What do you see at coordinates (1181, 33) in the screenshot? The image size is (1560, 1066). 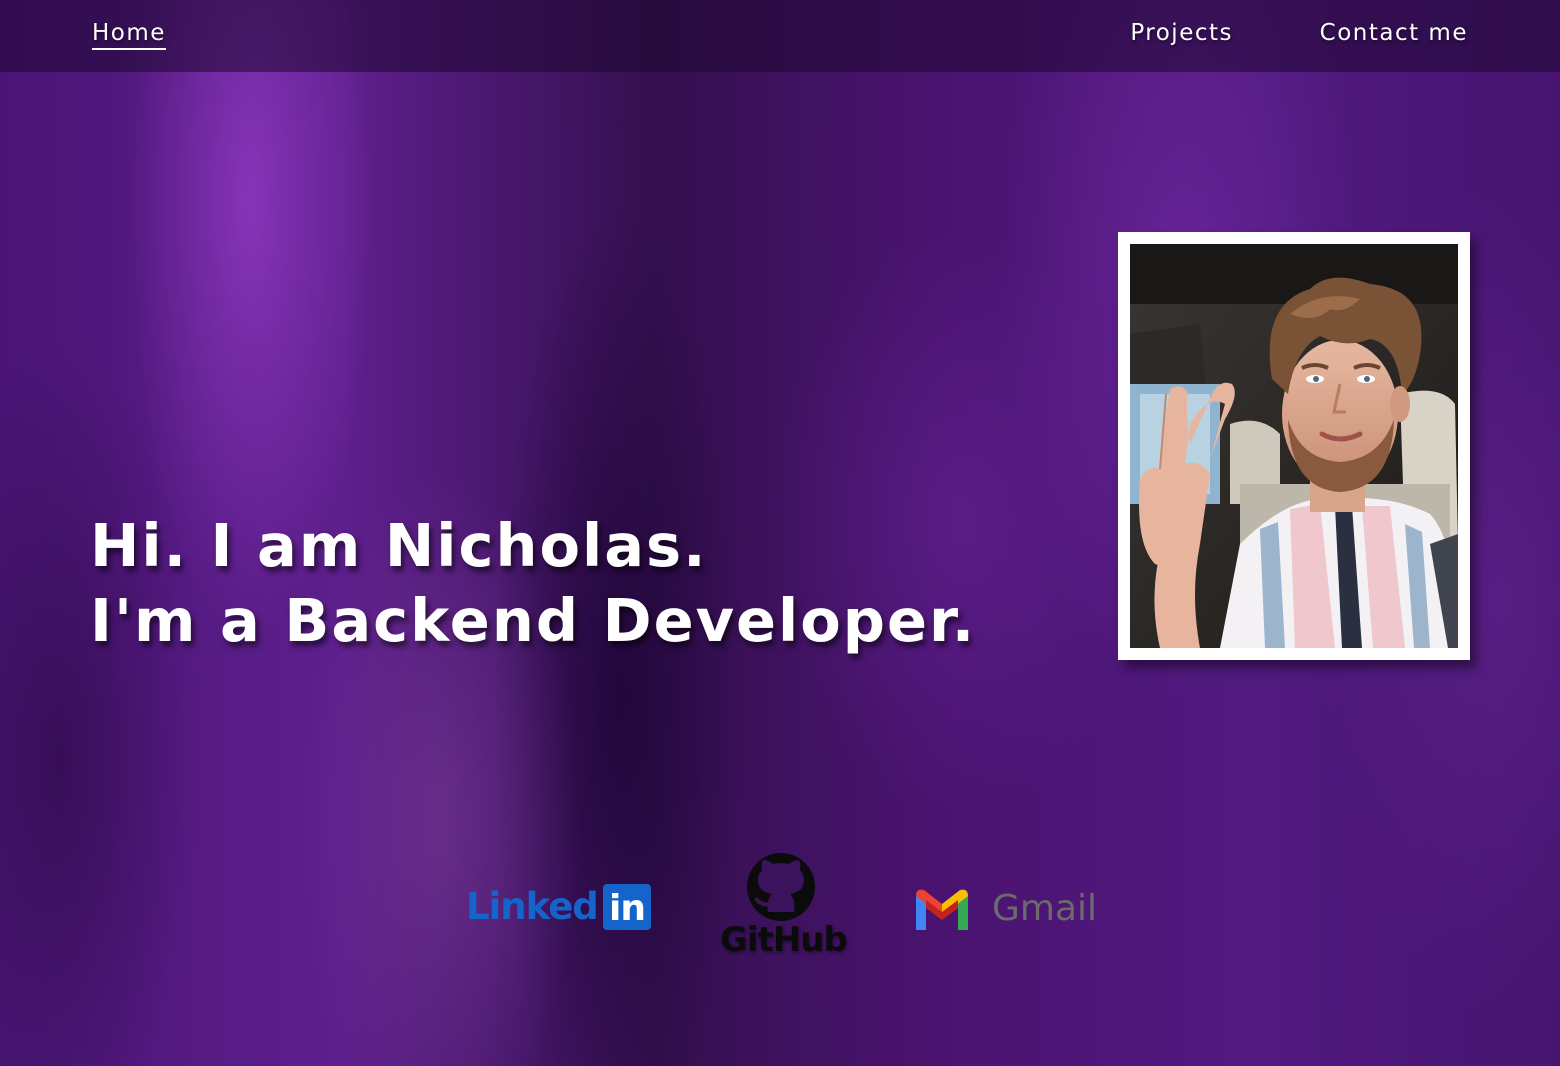 I see `nav-projects-link: Projects` at bounding box center [1181, 33].